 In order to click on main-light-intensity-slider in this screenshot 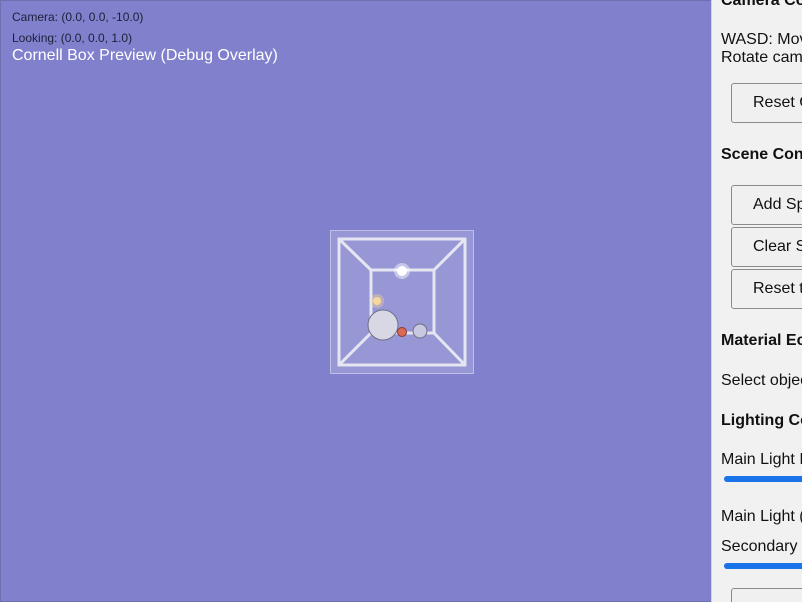, I will do `click(763, 480)`.